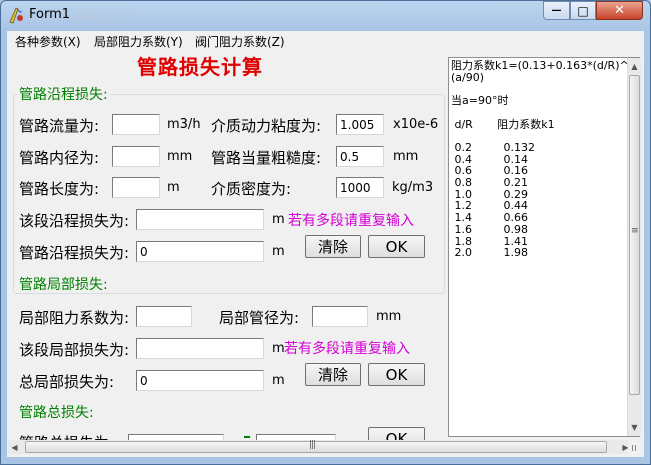 The image size is (651, 465). Describe the element at coordinates (184, 124) in the screenshot. I see `flow-unit: m3/h` at that location.